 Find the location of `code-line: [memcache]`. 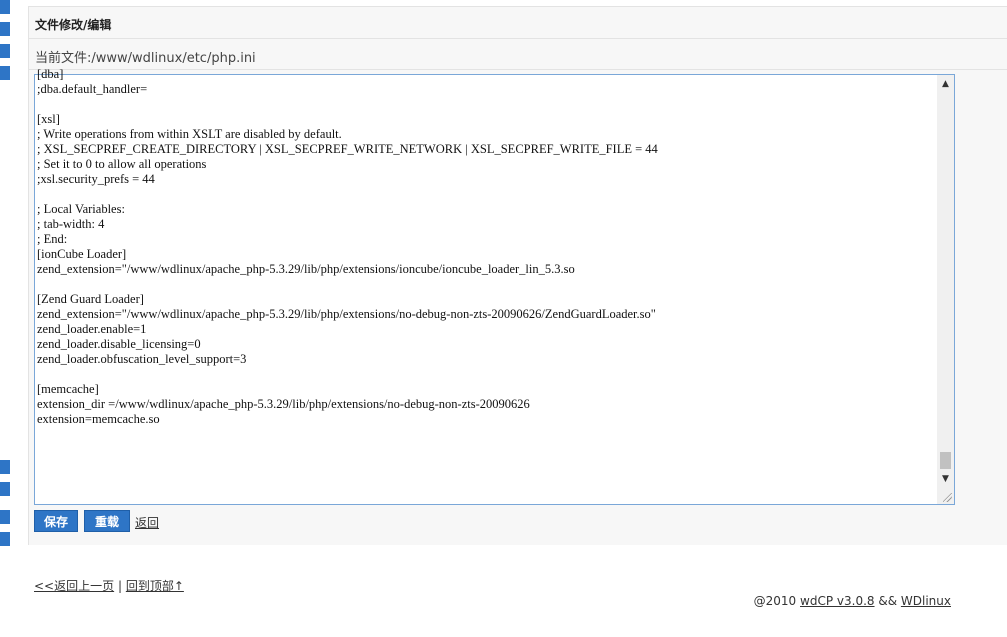

code-line: [memcache] is located at coordinates (68, 389).